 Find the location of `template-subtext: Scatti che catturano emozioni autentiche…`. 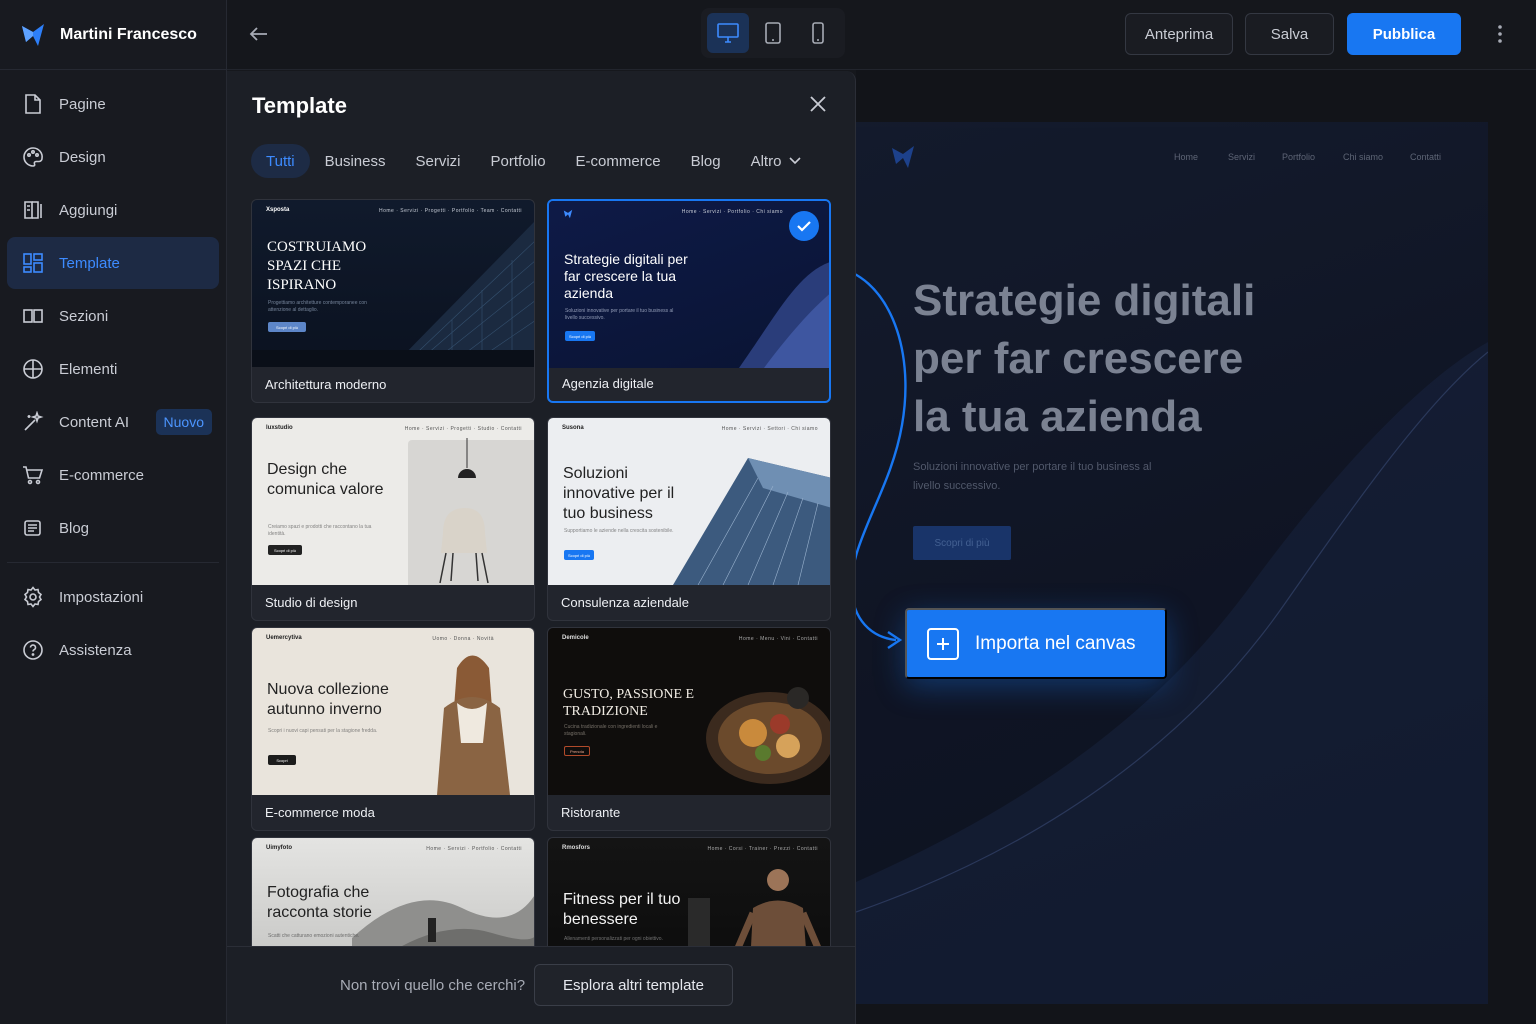

template-subtext: Scatti che catturano emozioni autentiche… is located at coordinates (314, 936).